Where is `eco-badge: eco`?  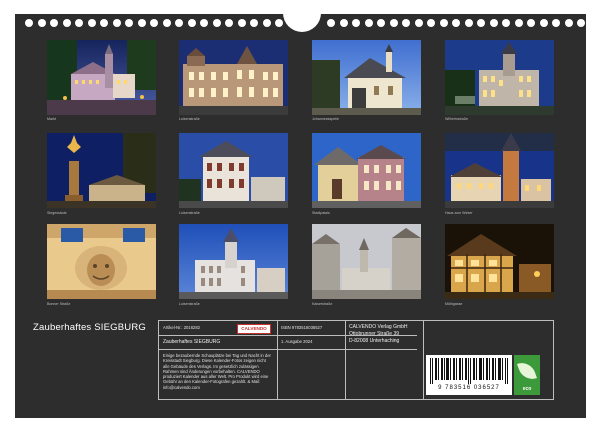
eco-badge: eco is located at coordinates (527, 375).